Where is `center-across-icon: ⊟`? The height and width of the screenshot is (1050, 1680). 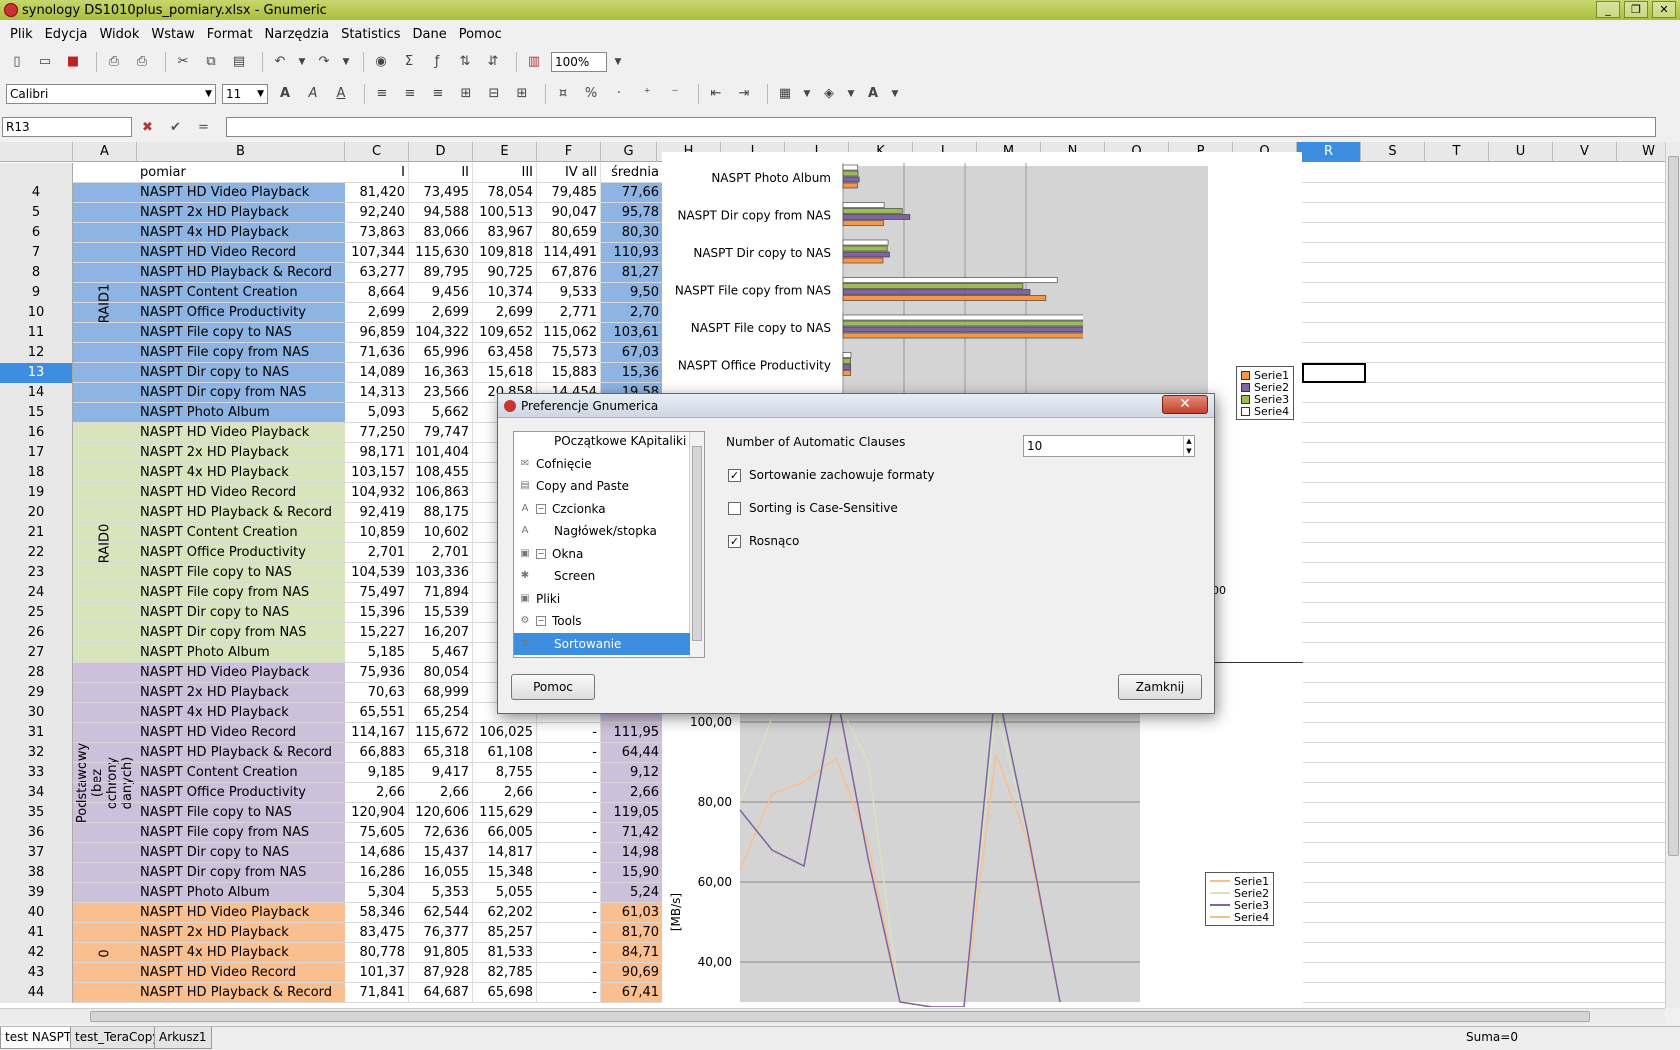 center-across-icon: ⊟ is located at coordinates (494, 94).